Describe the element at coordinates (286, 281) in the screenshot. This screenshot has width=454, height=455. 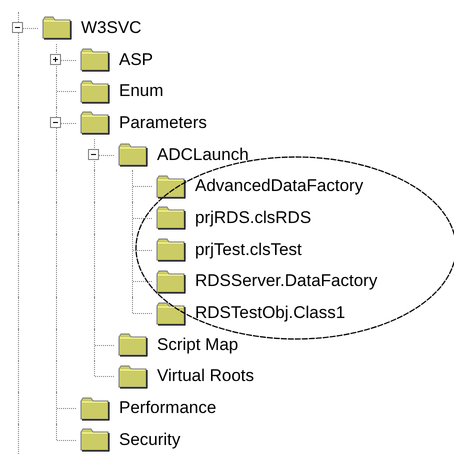
I see `tree-item: RDSServer.DataFactory` at that location.